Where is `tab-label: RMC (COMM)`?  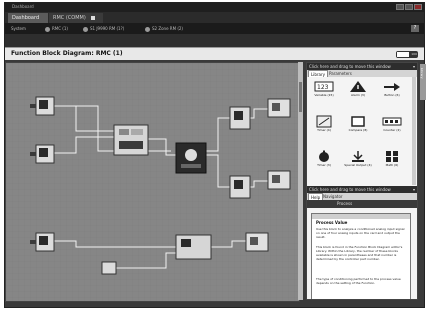 tab-label: RMC (COMM) is located at coordinates (69, 18).